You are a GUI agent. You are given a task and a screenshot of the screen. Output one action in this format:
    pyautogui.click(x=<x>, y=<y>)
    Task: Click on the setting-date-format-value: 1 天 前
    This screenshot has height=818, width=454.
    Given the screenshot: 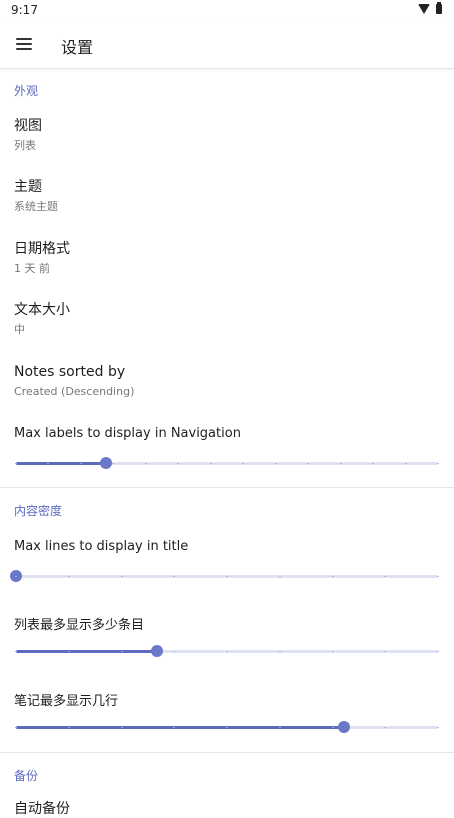 What is the action you would take?
    pyautogui.click(x=32, y=268)
    